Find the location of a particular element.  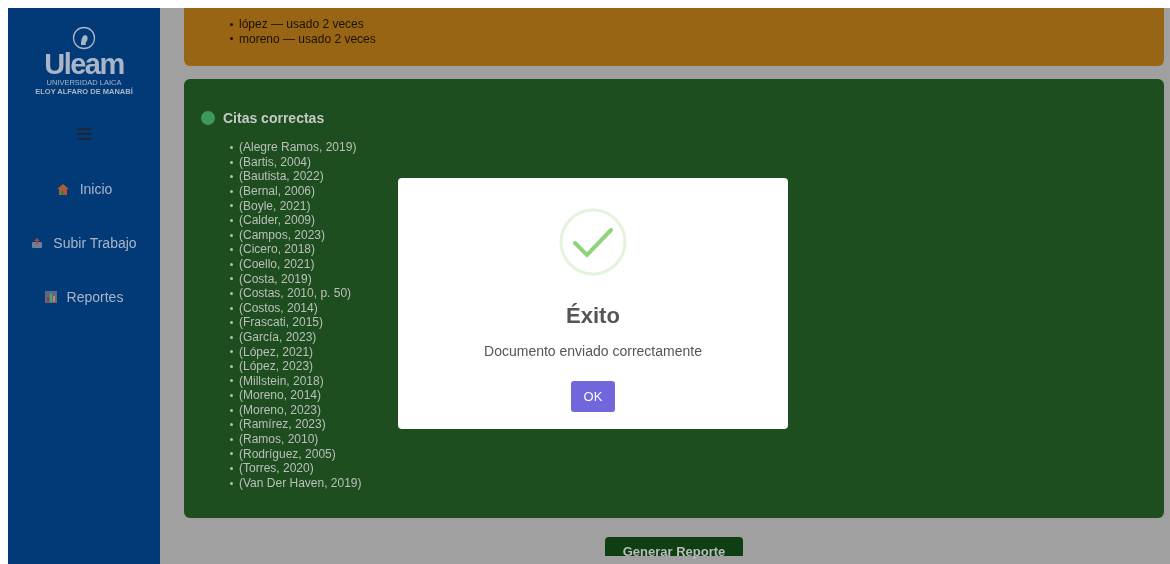

generate-report-button: Generar Reporte is located at coordinates (674, 547).